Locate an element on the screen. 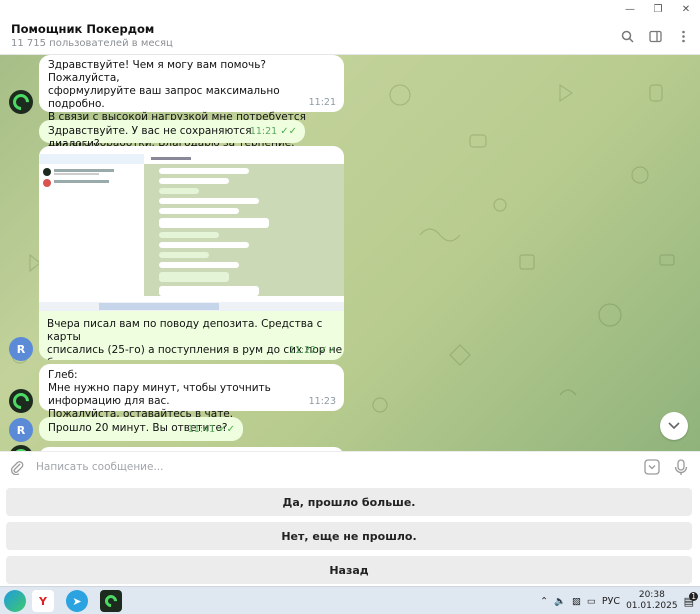 Image resolution: width=700 pixels, height=614 pixels. reply-button-back: Назад is located at coordinates (349, 570).